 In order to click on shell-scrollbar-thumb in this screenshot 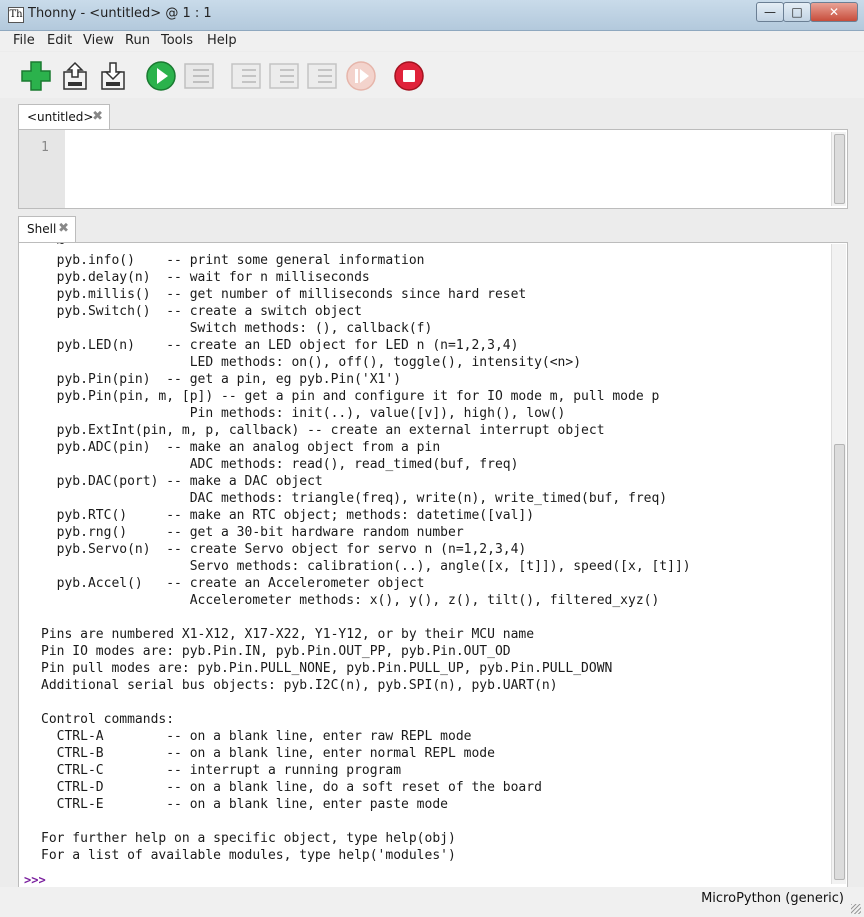, I will do `click(839, 662)`.